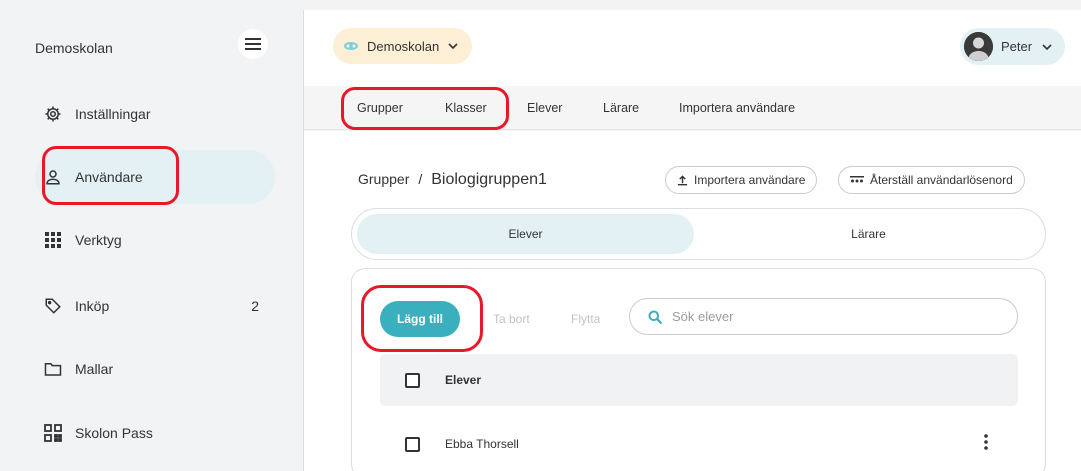 This screenshot has height=471, width=1081. Describe the element at coordinates (412, 380) in the screenshot. I see `select-all-checkbox` at that location.